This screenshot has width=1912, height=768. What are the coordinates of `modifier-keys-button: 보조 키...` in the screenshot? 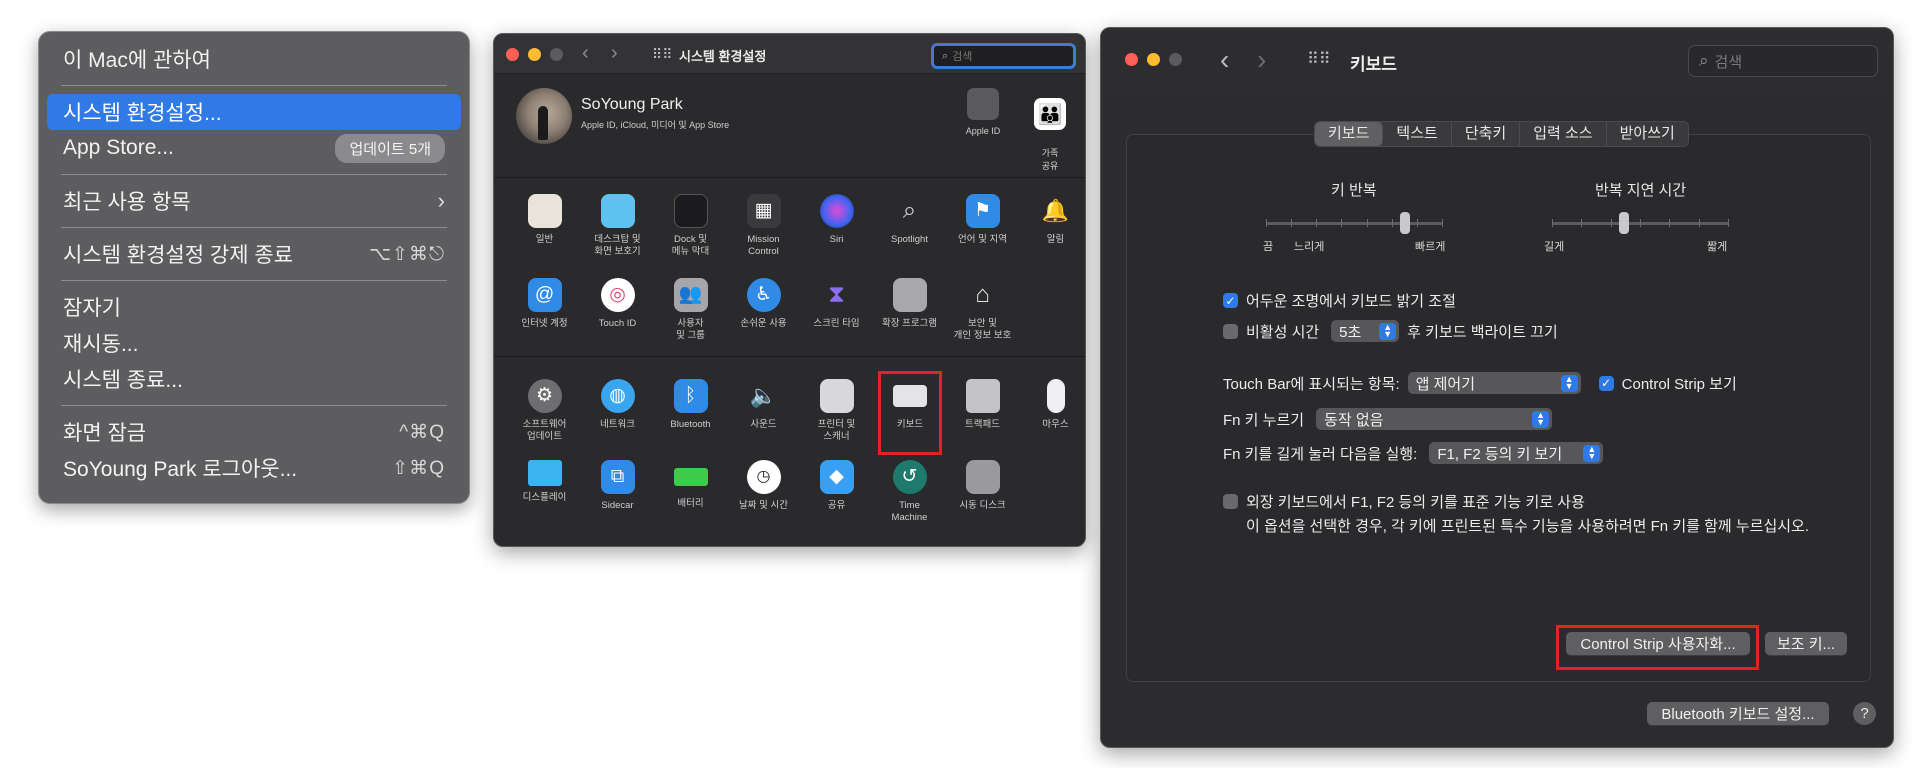 It's located at (1806, 643).